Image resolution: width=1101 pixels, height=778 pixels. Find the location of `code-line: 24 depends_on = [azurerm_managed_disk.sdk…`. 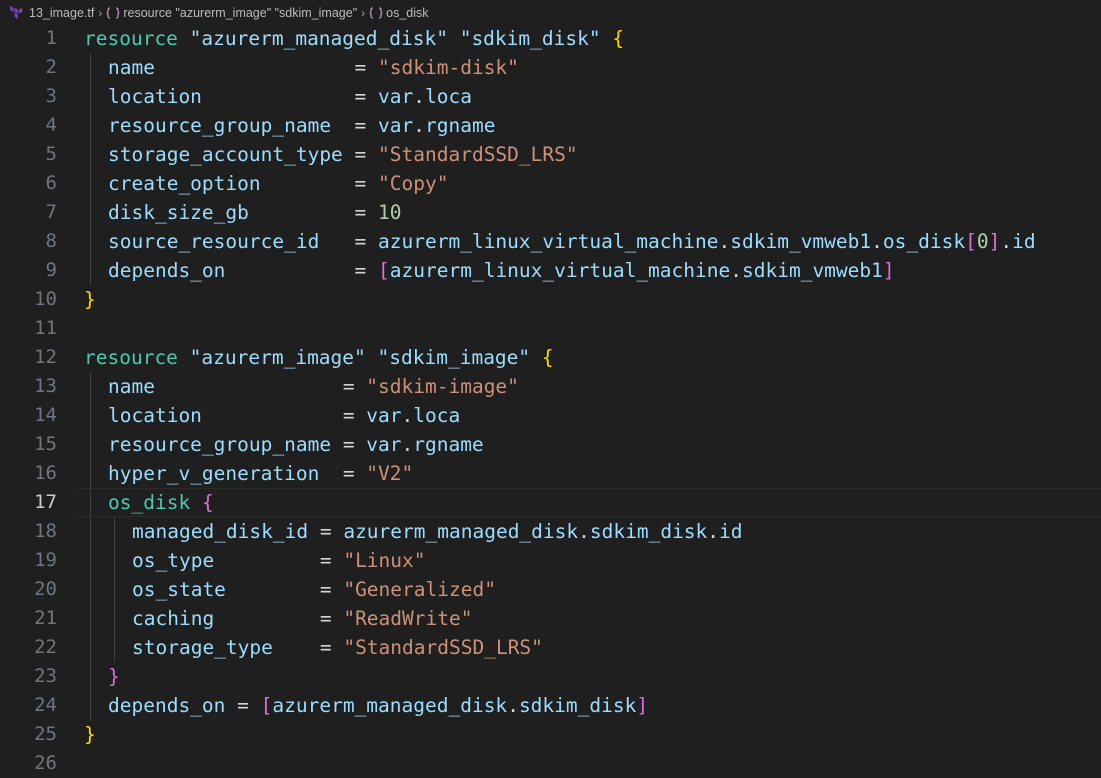

code-line: 24 depends_on = [azurerm_managed_disk.sdk… is located at coordinates (550, 705).